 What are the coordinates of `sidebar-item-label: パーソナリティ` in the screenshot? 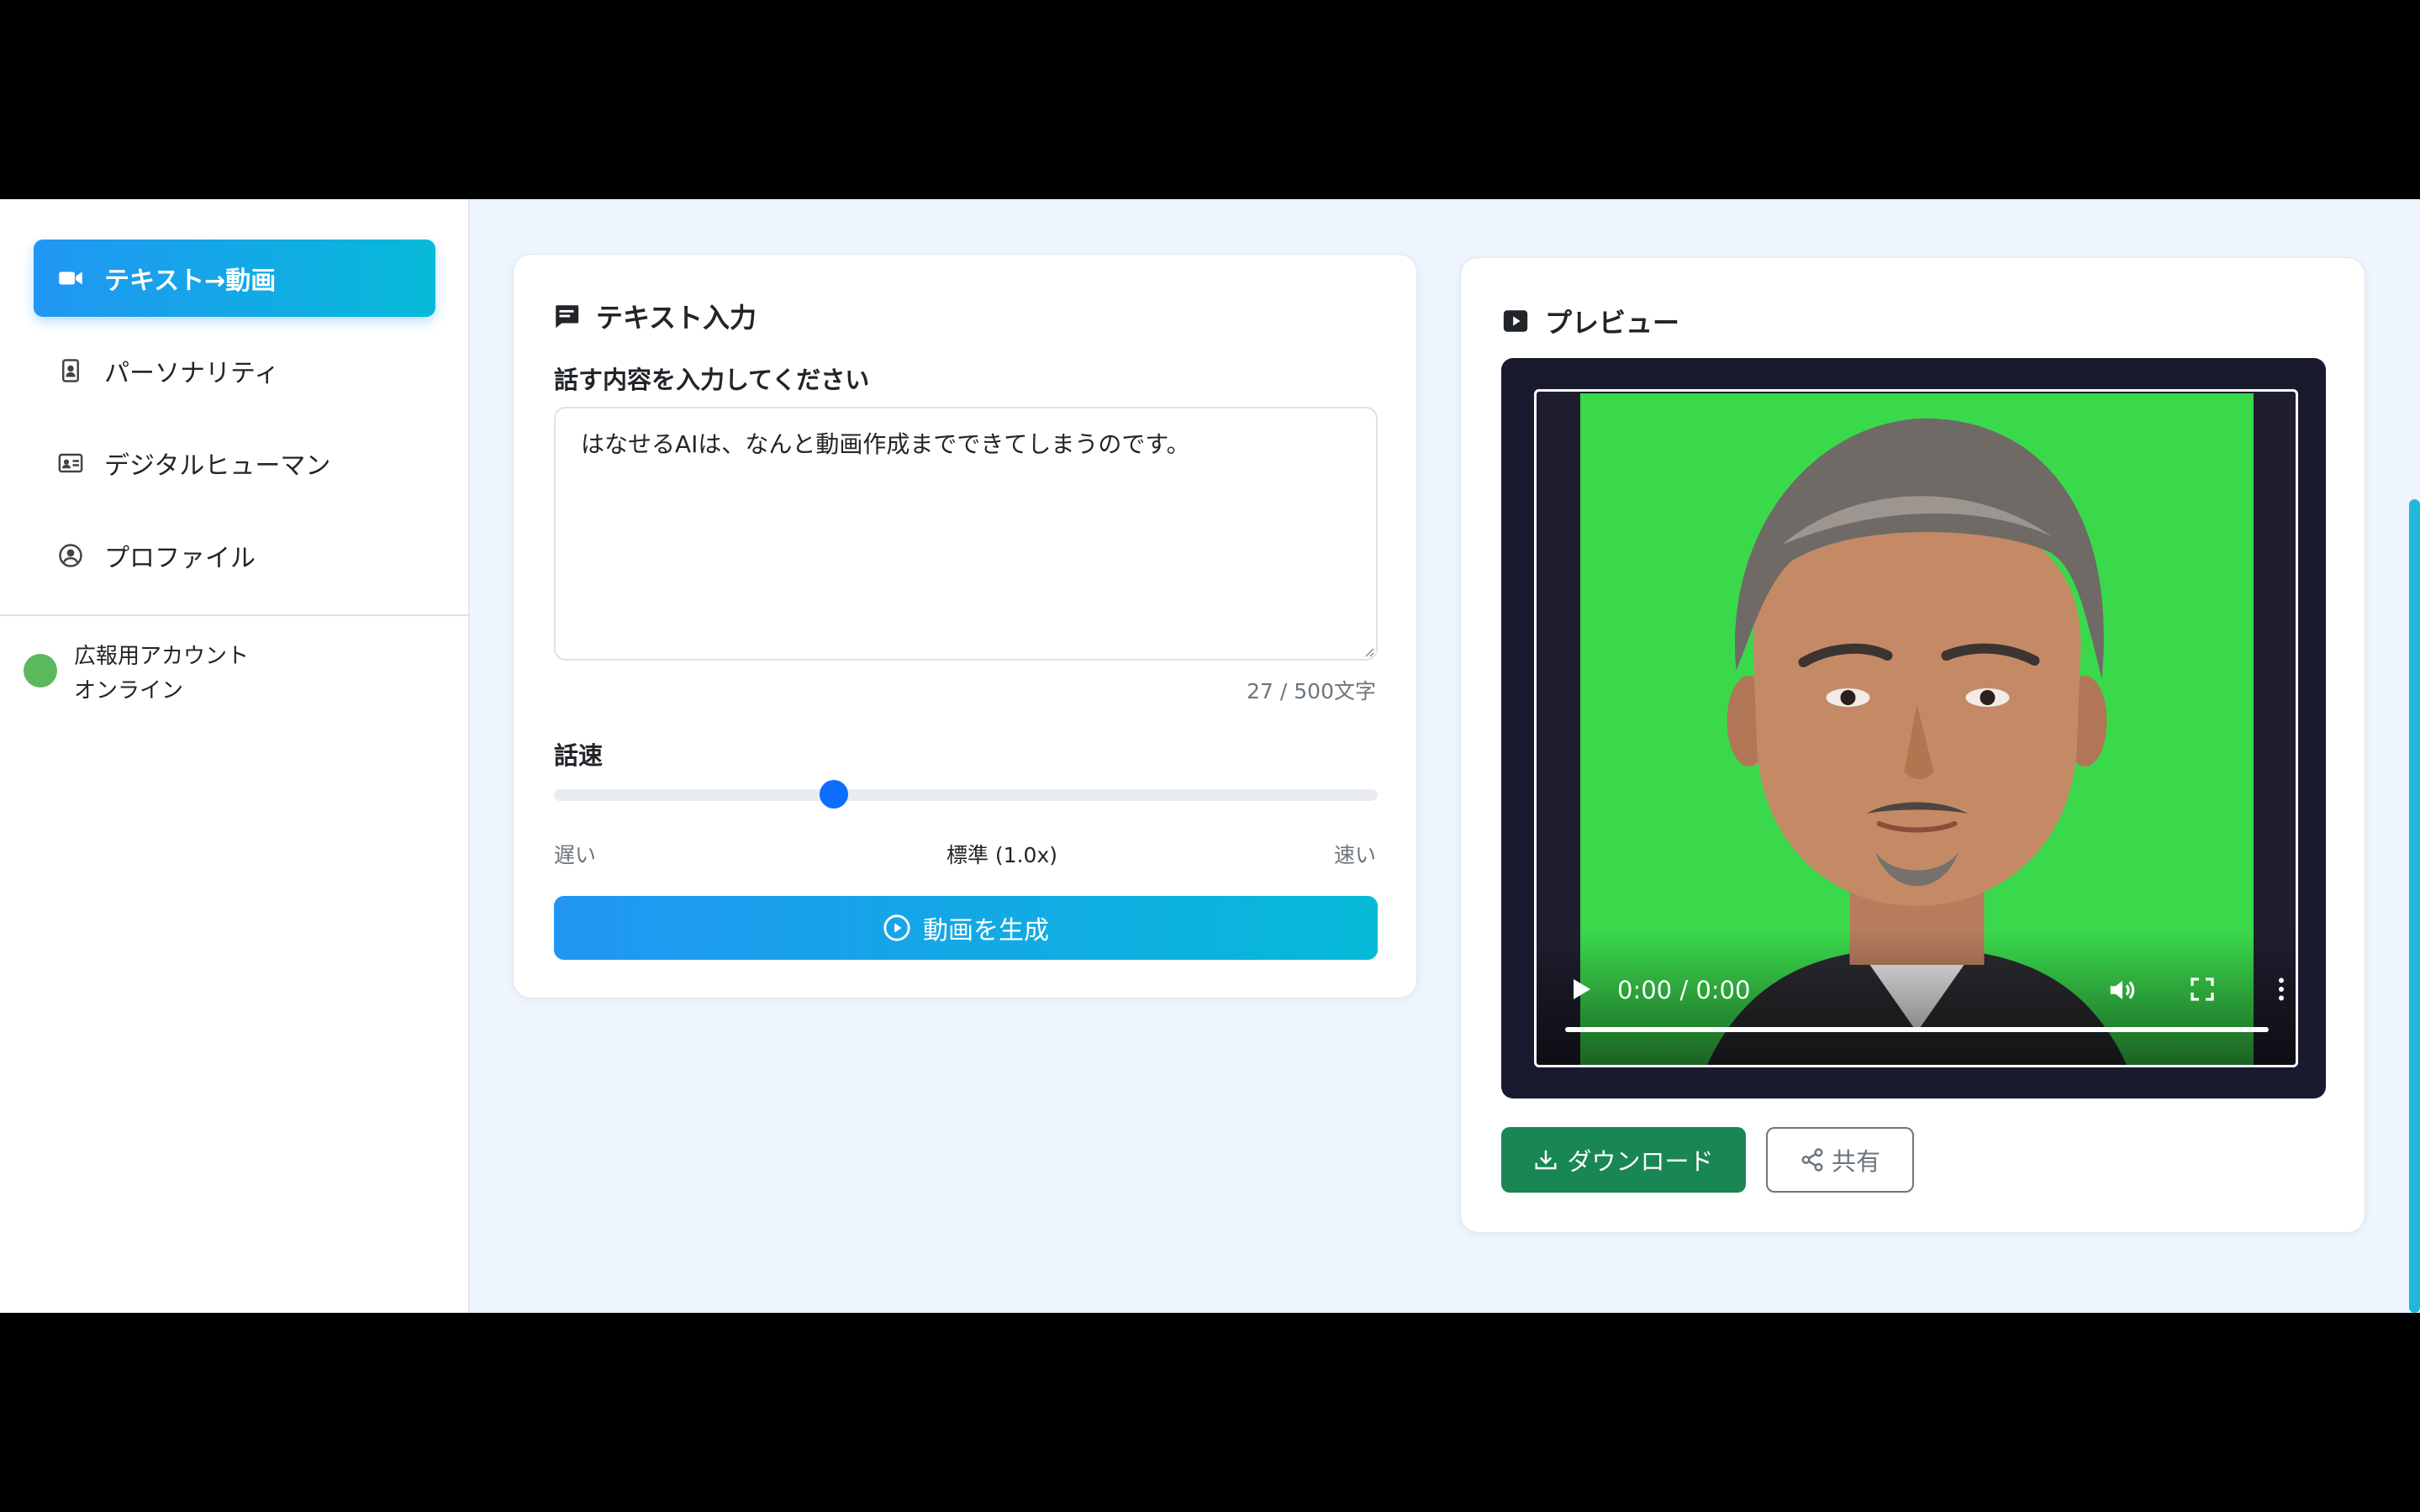 It's located at (192, 374).